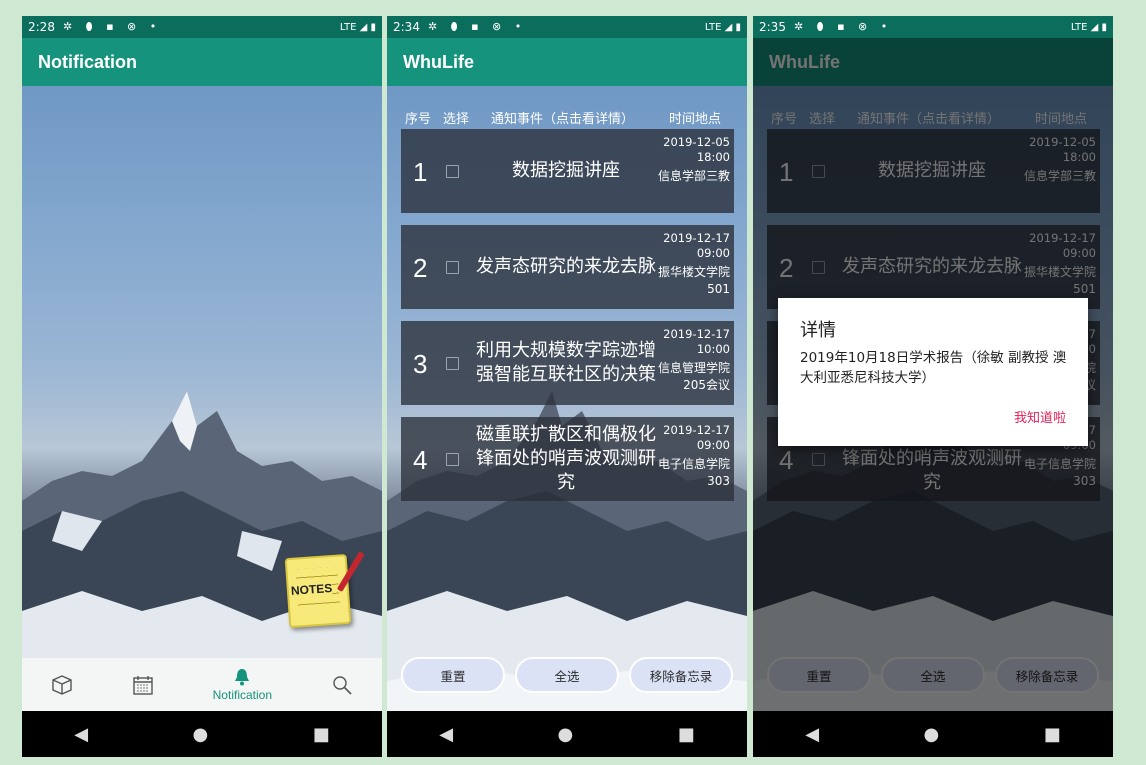  Describe the element at coordinates (420, 268) in the screenshot. I see `row-number: 2` at that location.